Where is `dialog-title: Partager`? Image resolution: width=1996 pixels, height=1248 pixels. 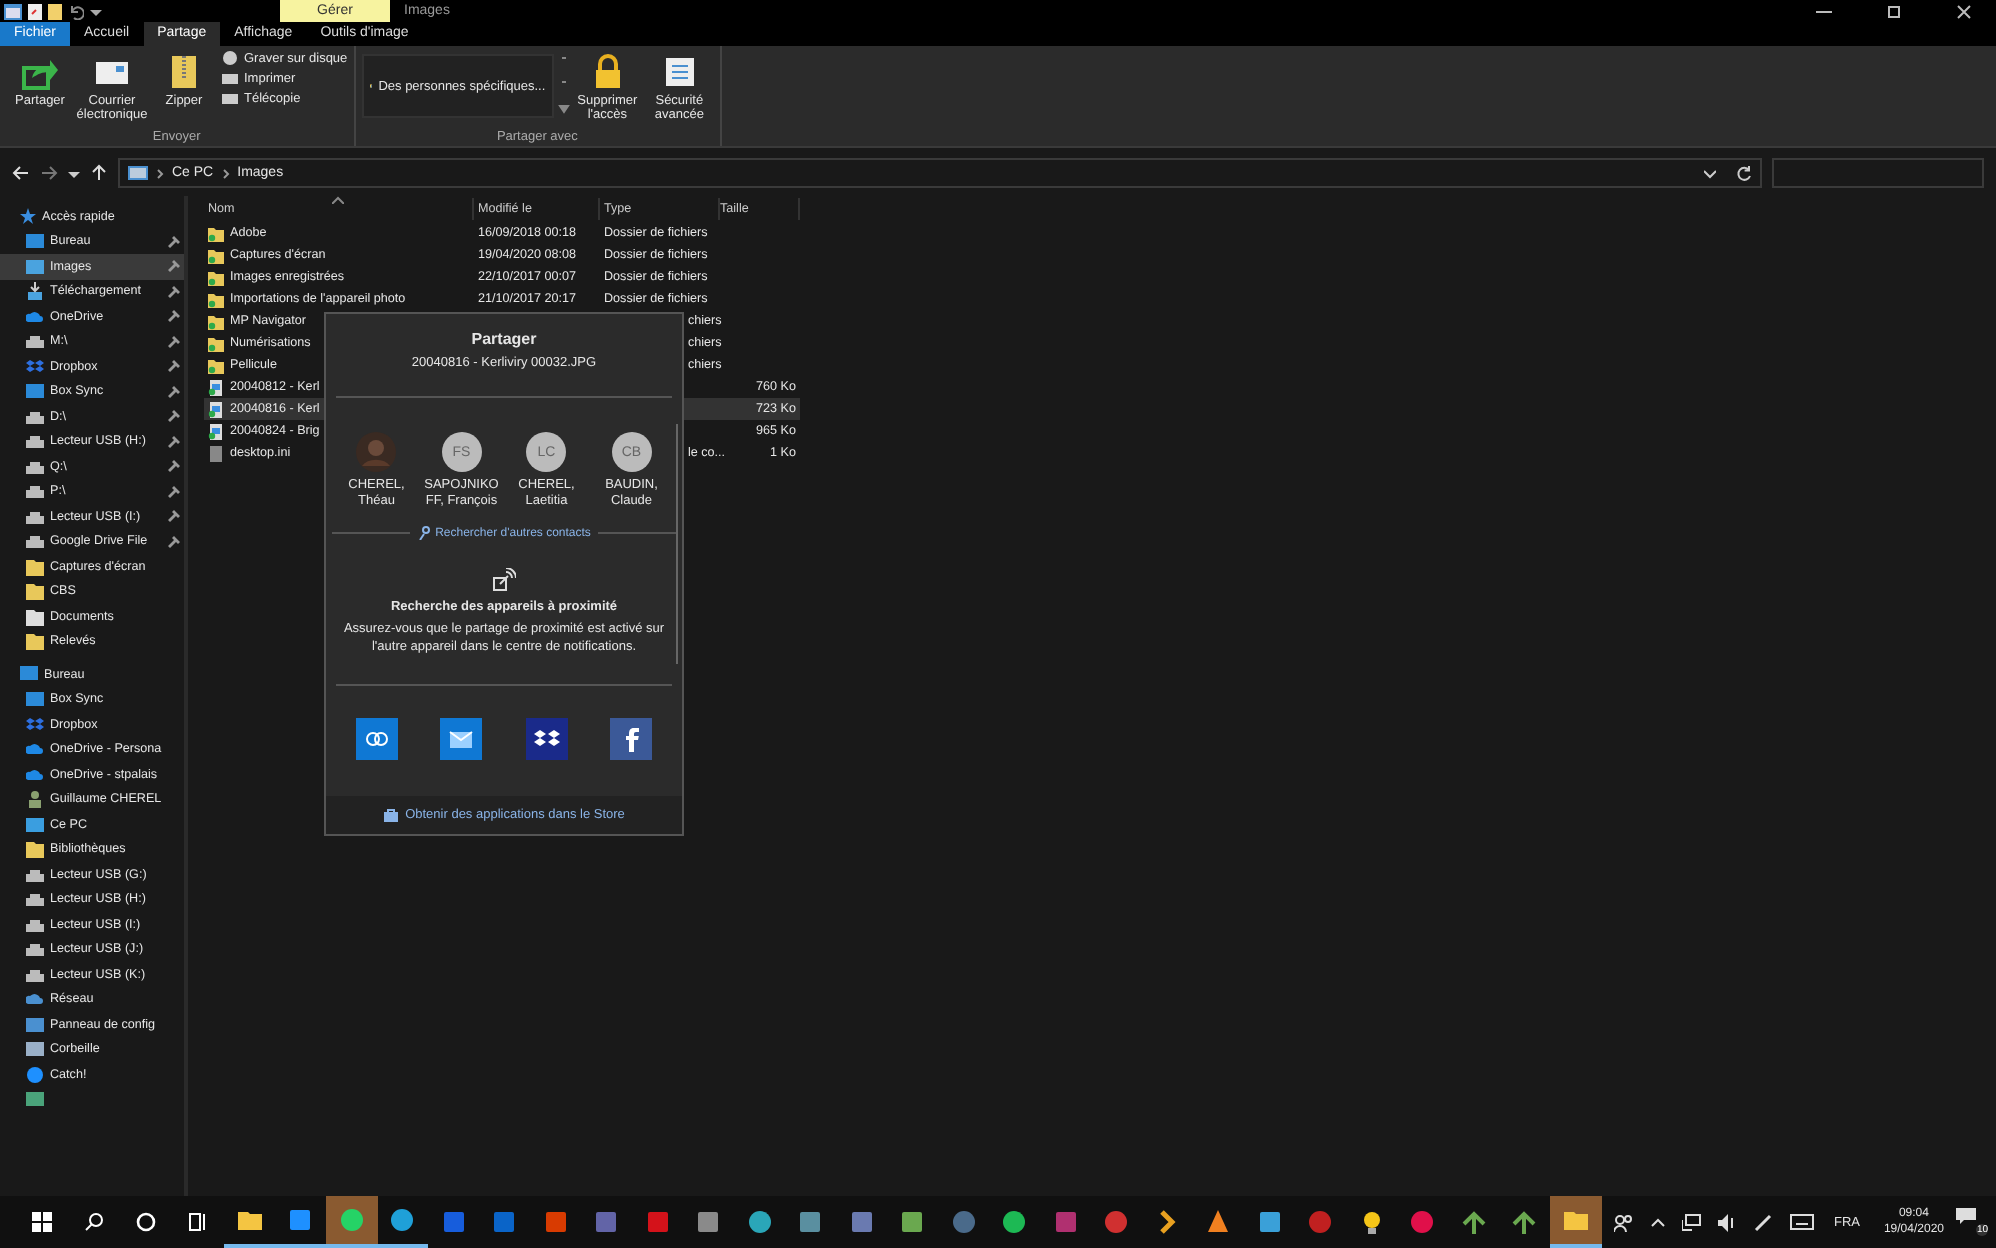
dialog-title: Partager is located at coordinates (504, 339).